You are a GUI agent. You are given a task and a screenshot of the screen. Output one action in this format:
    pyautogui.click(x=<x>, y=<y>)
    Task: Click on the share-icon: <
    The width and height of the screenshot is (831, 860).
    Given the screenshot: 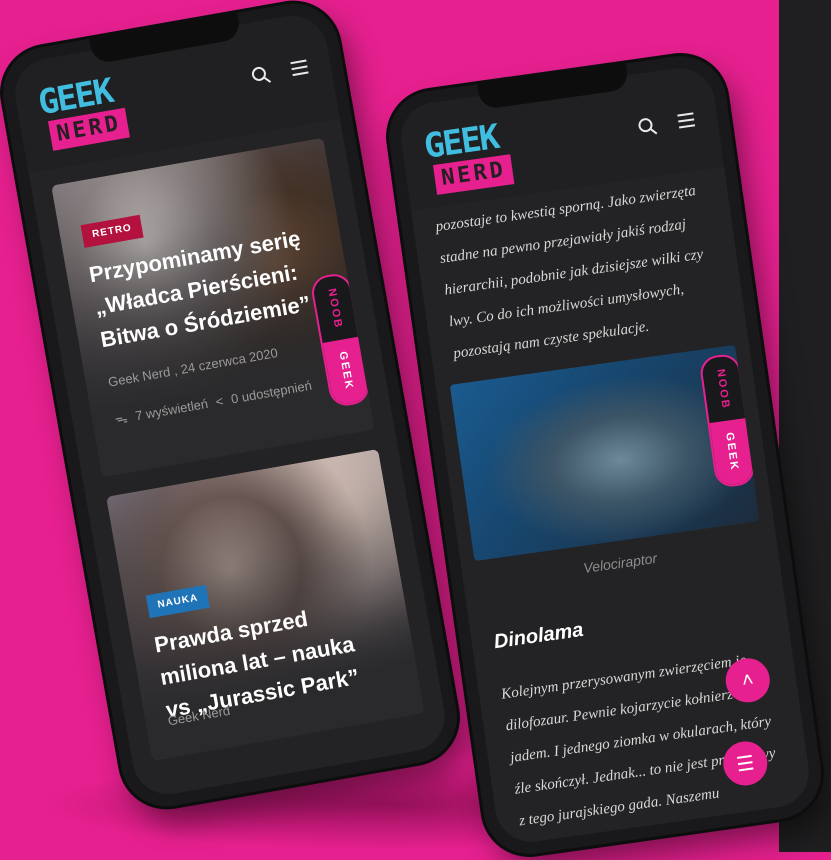 What is the action you would take?
    pyautogui.click(x=219, y=400)
    